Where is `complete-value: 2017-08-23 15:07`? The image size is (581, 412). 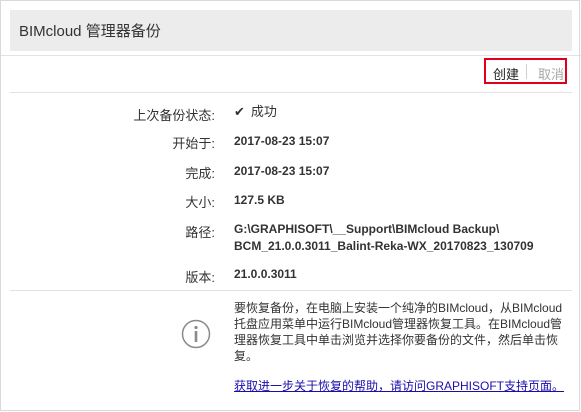 complete-value: 2017-08-23 15:07 is located at coordinates (282, 171).